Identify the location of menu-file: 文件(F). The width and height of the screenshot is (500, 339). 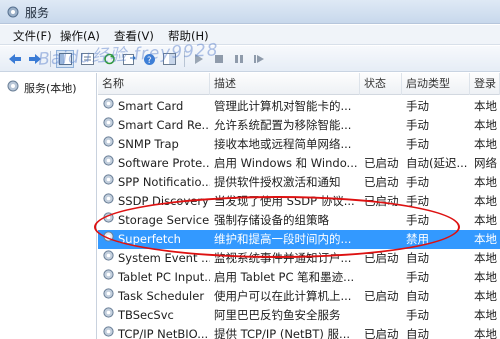
(32, 36).